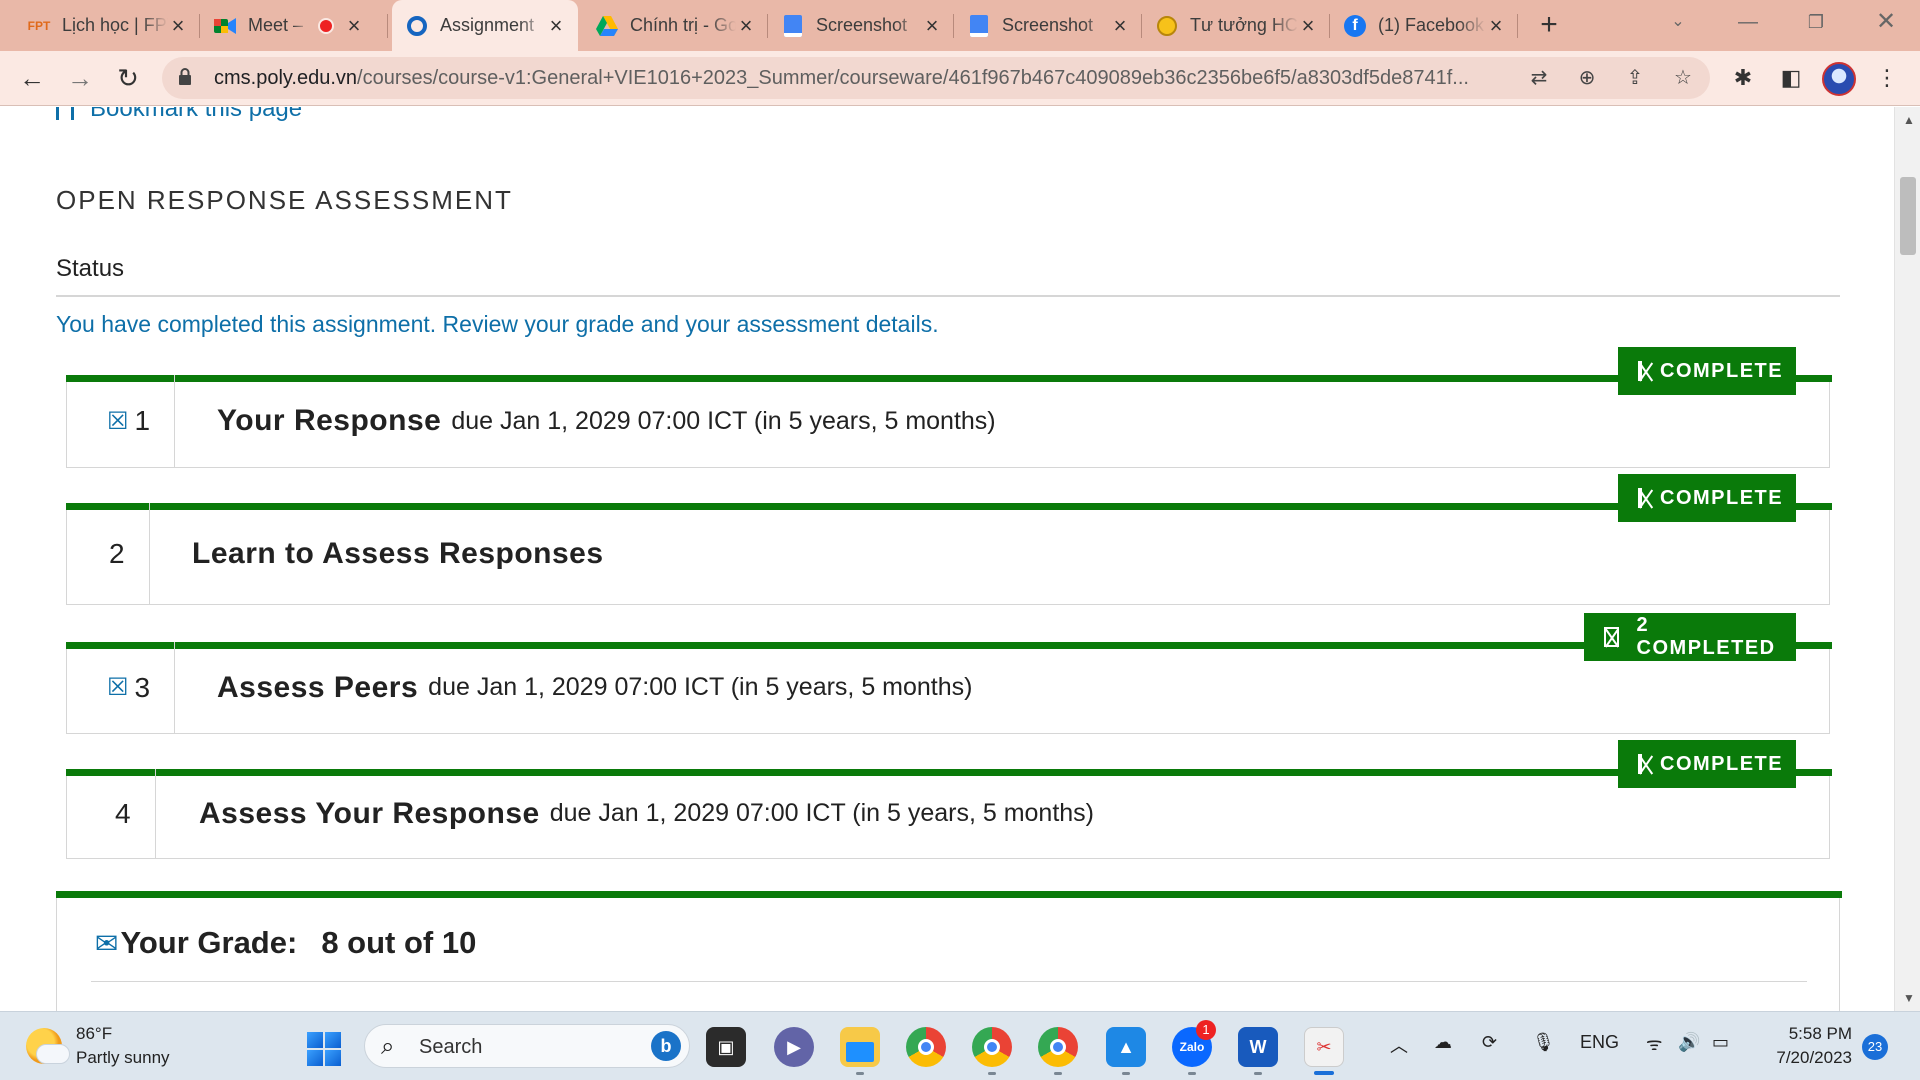 This screenshot has width=1920, height=1080. What do you see at coordinates (1244, 25) in the screenshot?
I see `tab-title: Tư tưởng HCM` at bounding box center [1244, 25].